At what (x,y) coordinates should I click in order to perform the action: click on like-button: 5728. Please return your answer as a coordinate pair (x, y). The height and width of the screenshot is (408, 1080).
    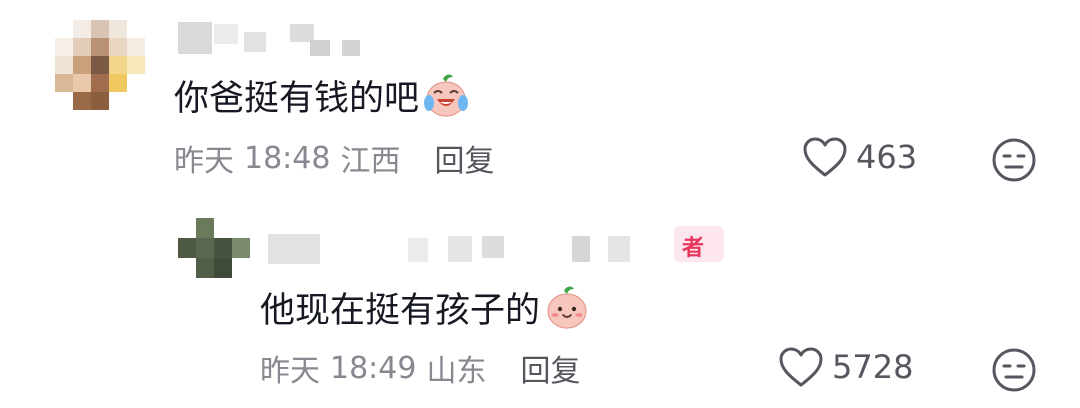
    Looking at the image, I should click on (845, 367).